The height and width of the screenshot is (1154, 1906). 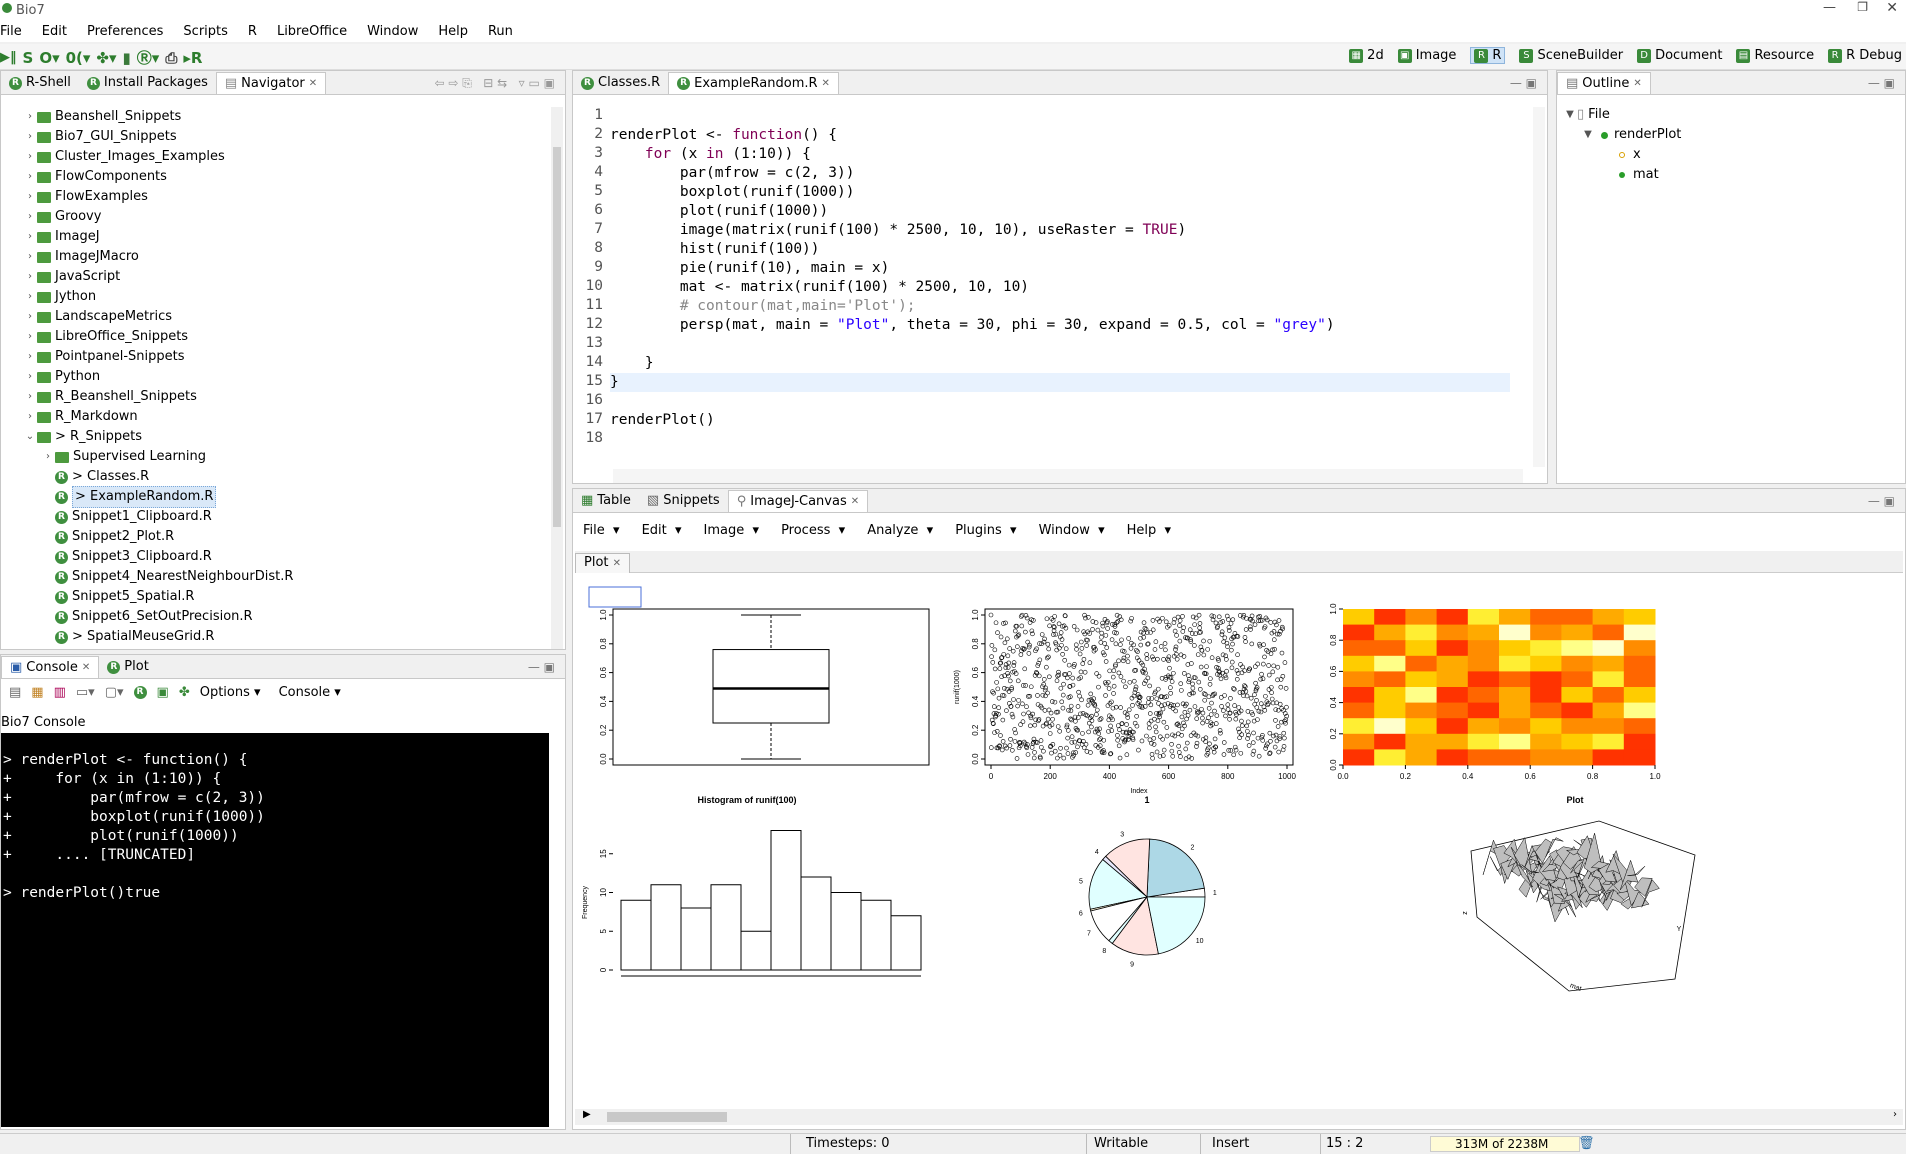 I want to click on clear-icon: ▤, so click(x=15, y=692).